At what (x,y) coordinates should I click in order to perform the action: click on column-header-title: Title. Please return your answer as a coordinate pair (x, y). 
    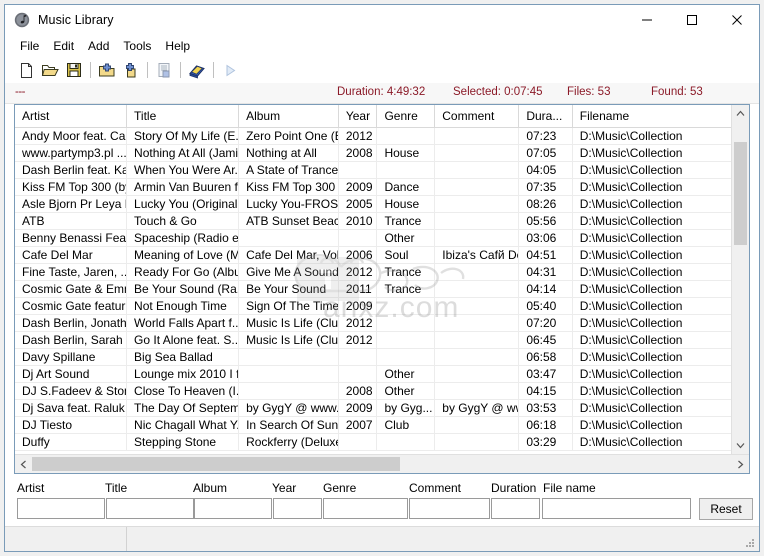
    Looking at the image, I should click on (183, 116).